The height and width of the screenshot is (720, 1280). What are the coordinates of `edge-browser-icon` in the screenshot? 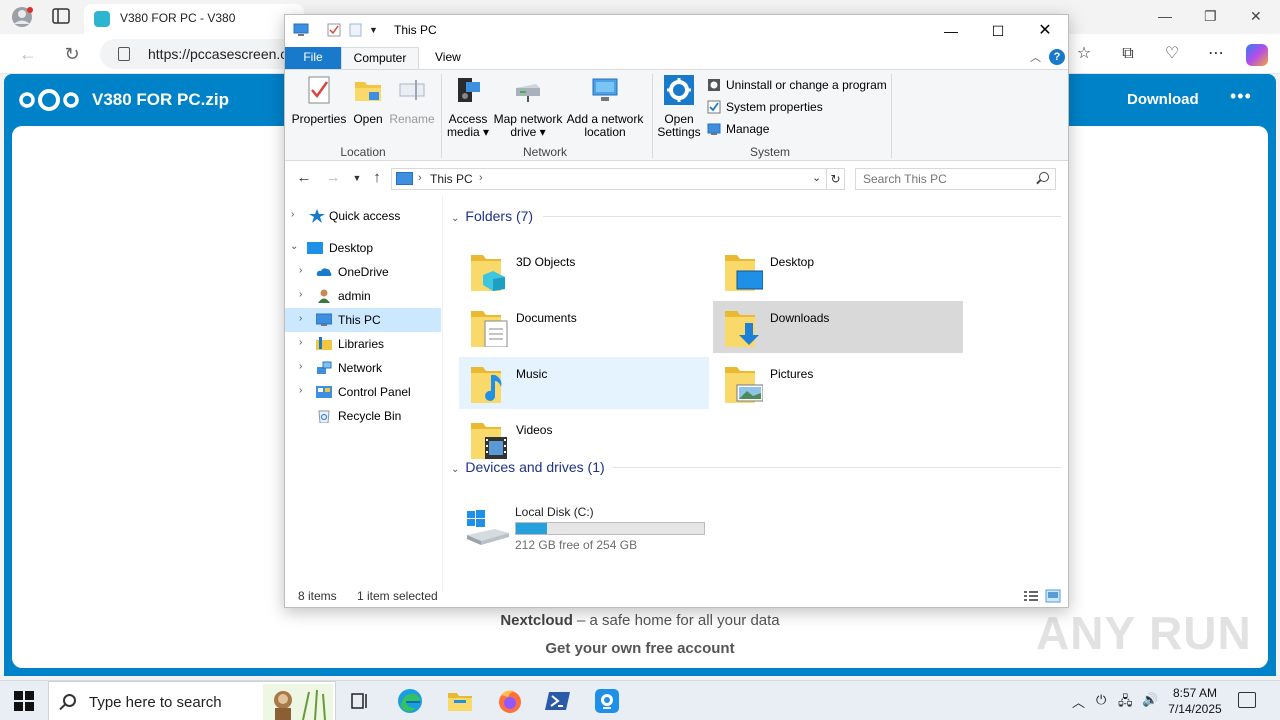 It's located at (410, 701).